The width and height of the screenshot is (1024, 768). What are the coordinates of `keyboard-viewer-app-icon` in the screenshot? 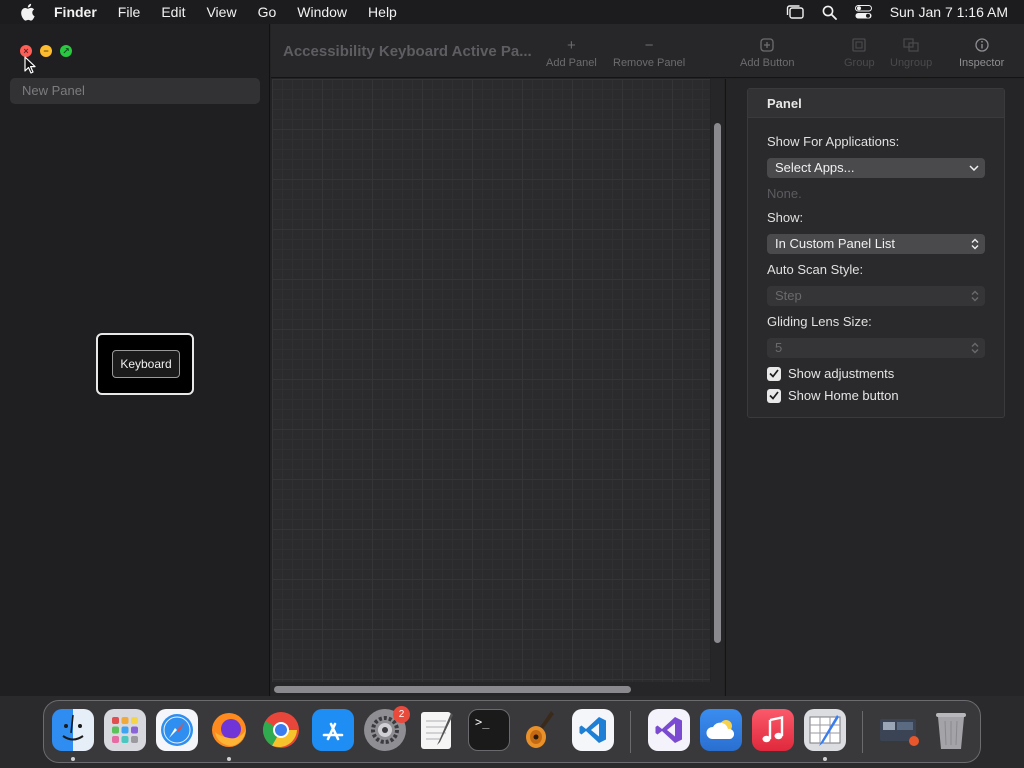 It's located at (825, 730).